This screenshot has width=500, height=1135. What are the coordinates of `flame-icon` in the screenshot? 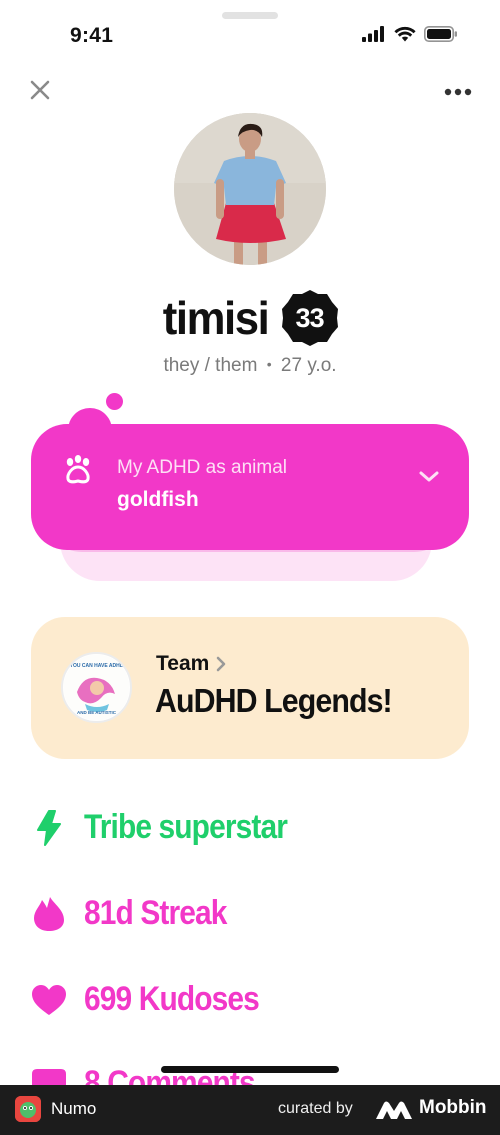 It's located at (49, 913).